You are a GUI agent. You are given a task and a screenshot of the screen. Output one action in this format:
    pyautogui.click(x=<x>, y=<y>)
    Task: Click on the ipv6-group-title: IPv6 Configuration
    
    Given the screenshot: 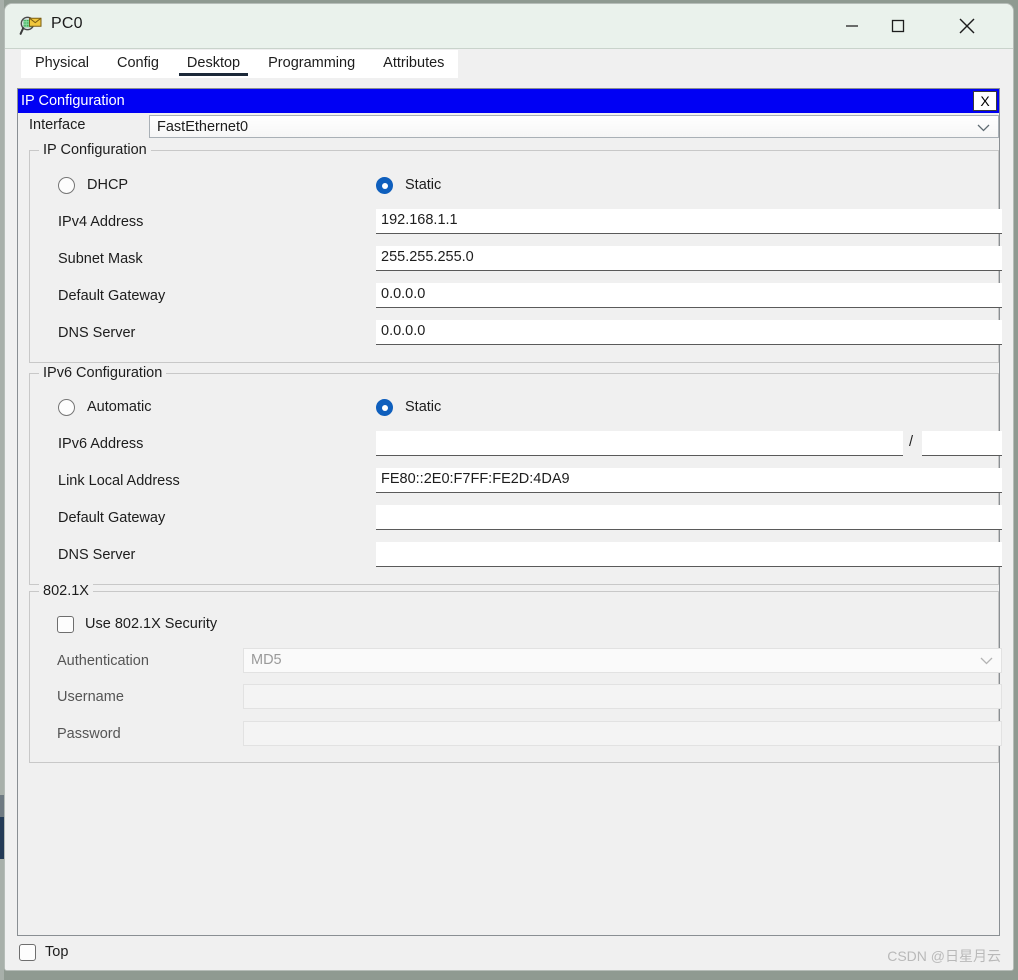 What is the action you would take?
    pyautogui.click(x=103, y=373)
    